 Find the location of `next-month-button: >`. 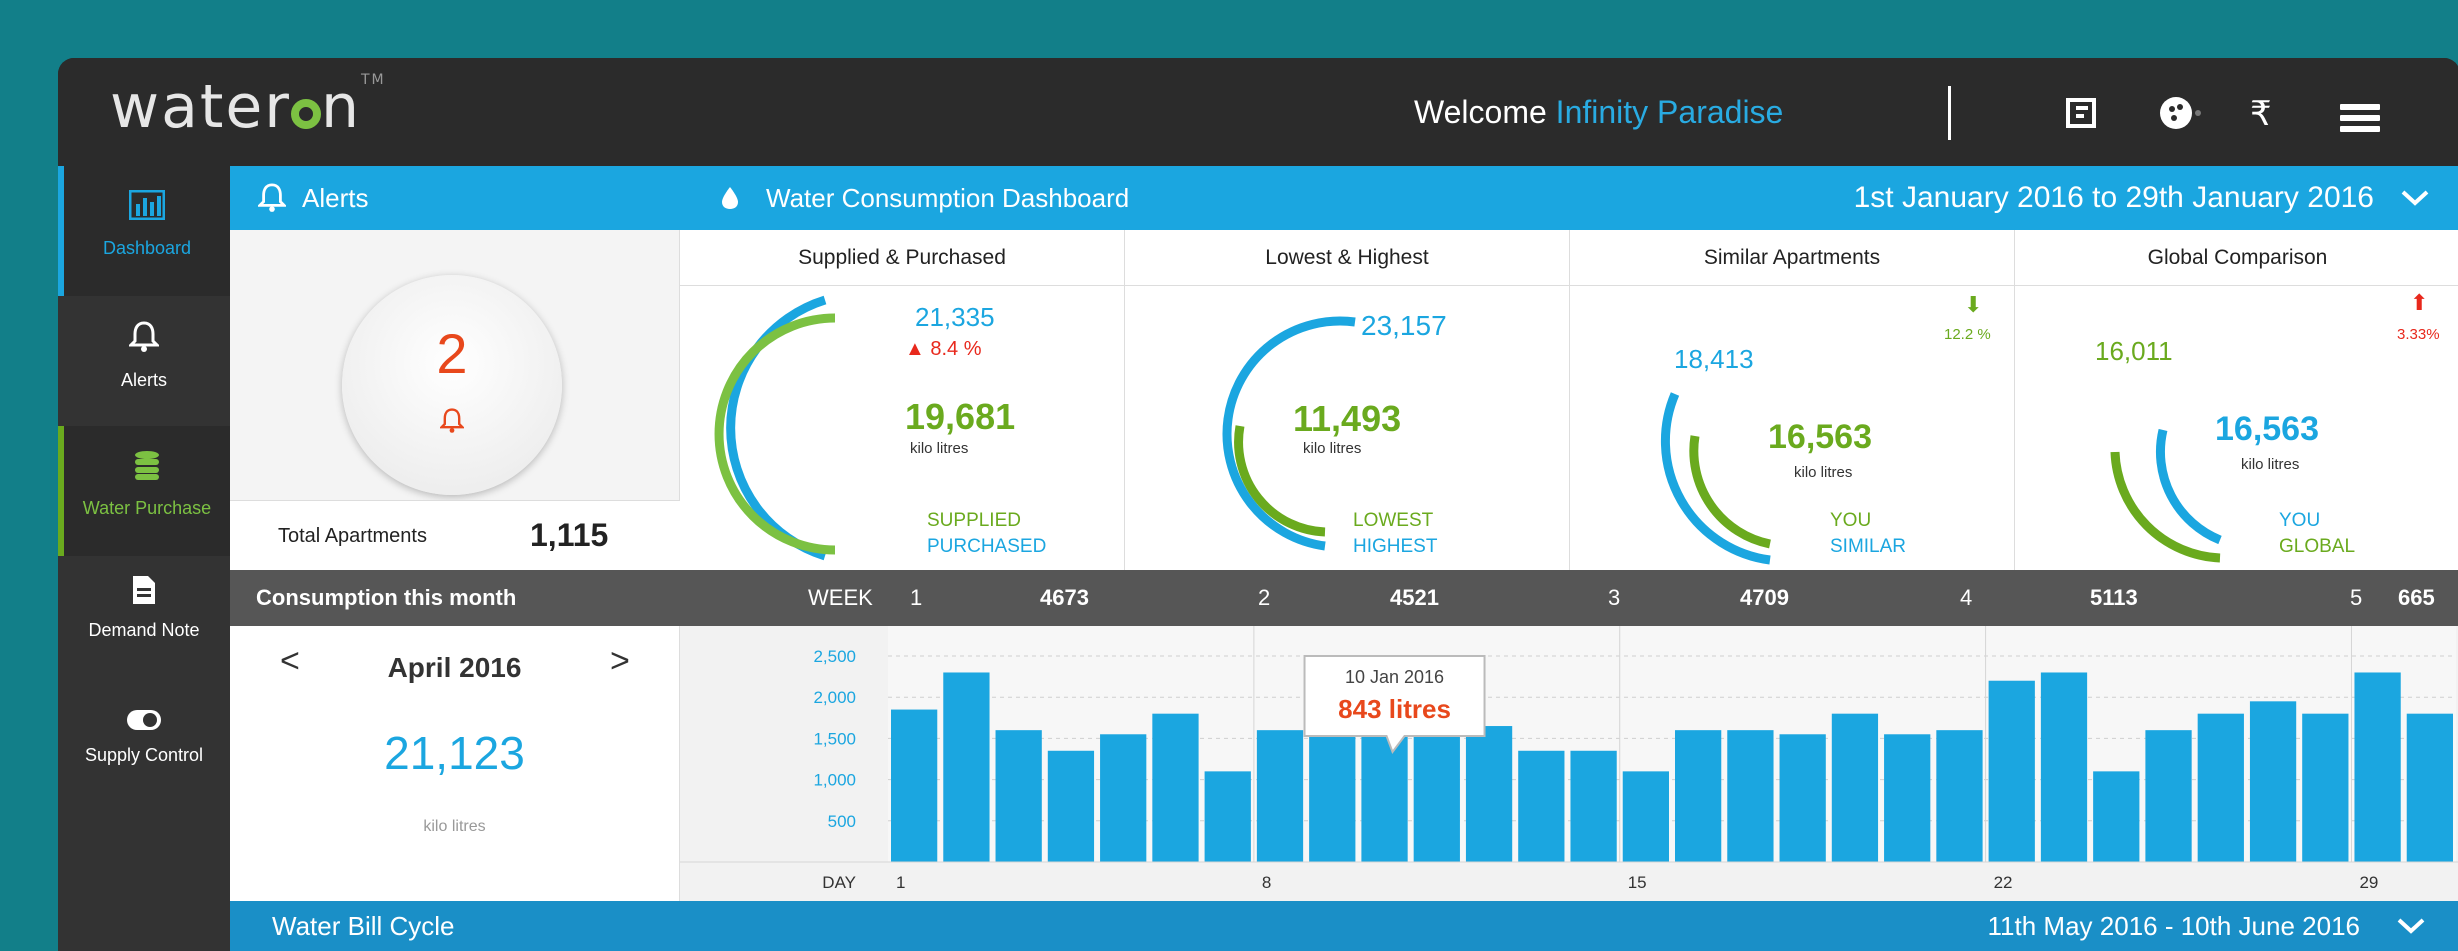

next-month-button: > is located at coordinates (620, 661).